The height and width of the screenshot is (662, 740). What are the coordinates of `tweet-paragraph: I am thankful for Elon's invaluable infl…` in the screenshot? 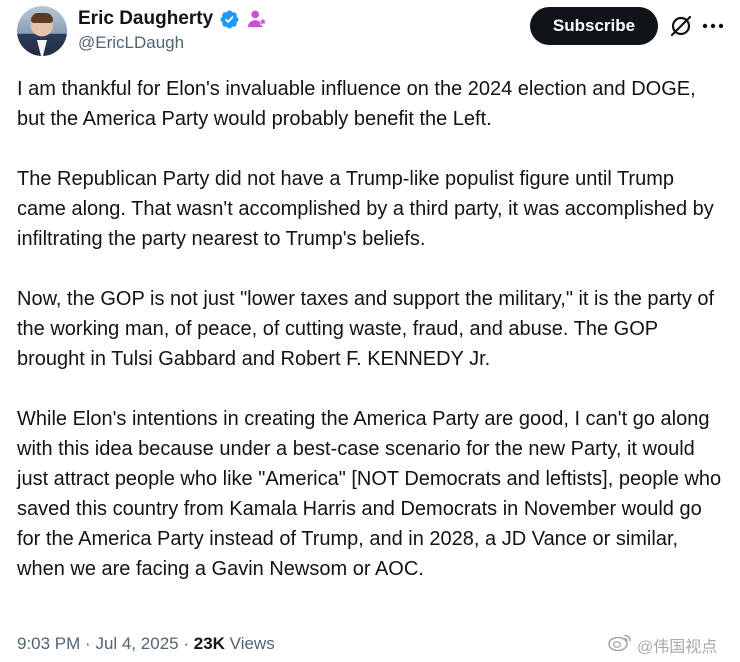 It's located at (356, 104).